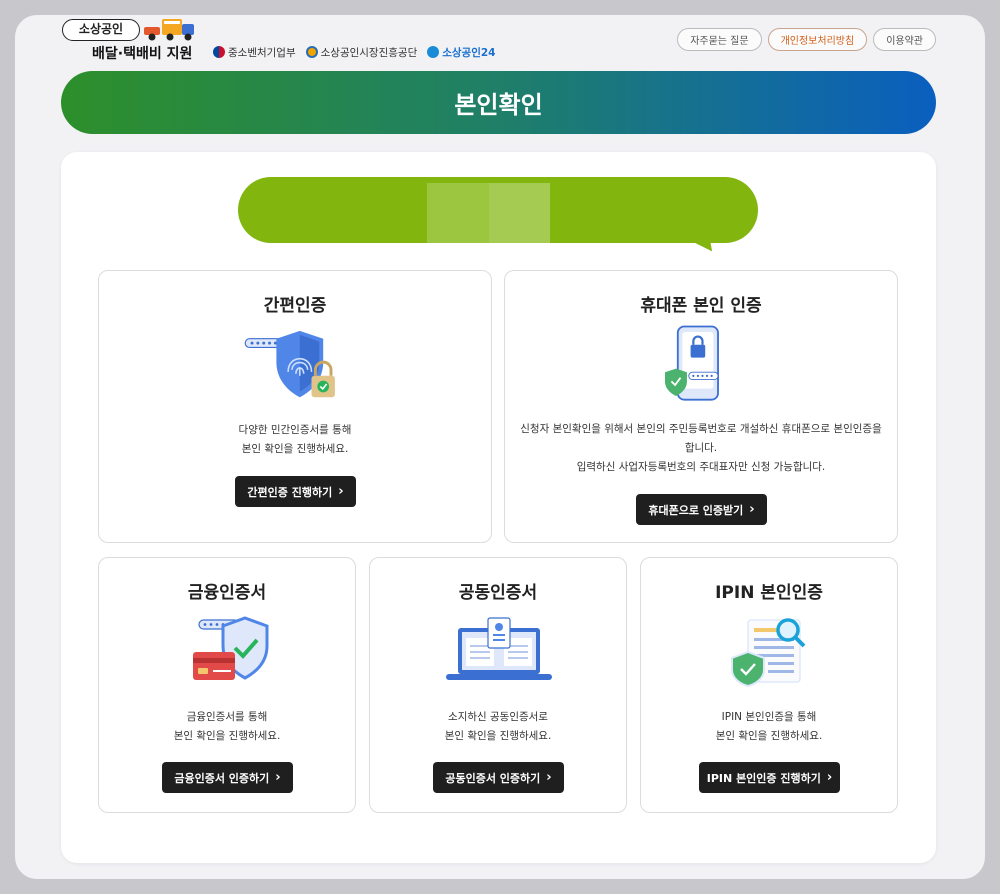  I want to click on button-label: 금융인증서 인증하기, so click(222, 778).